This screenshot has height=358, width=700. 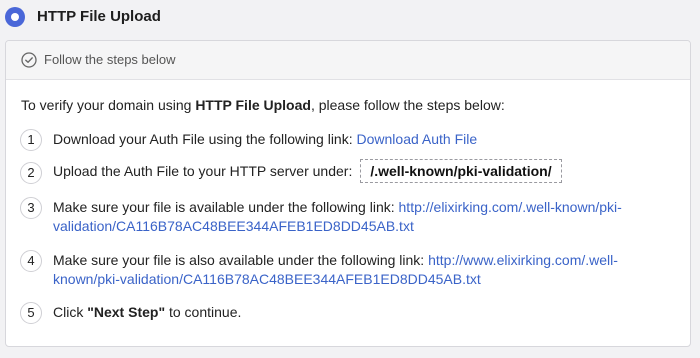 I want to click on step-text: Click "Next Step" to continue., so click(x=147, y=312).